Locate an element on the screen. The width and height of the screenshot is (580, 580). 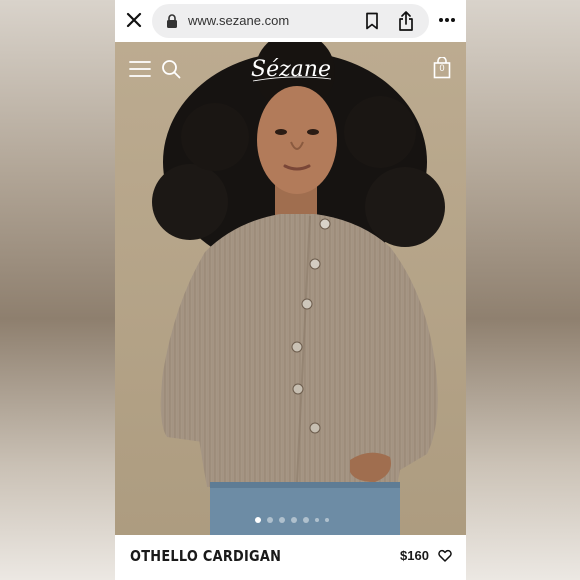
logo-text: Sézane is located at coordinates (291, 69).